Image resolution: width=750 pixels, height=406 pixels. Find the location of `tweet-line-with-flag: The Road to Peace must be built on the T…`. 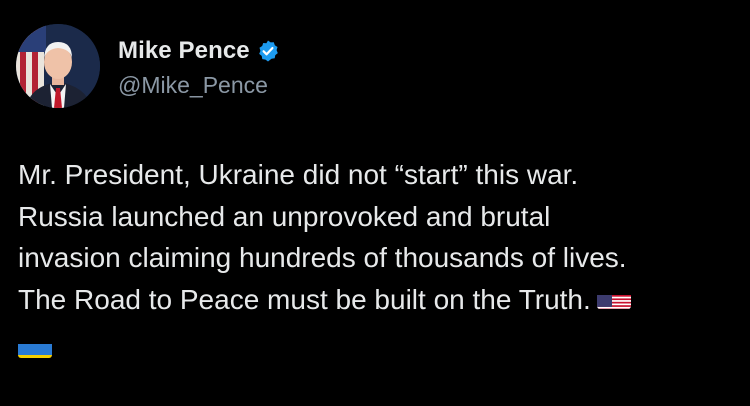

tweet-line-with-flag: The Road to Peace must be built on the T… is located at coordinates (378, 300).